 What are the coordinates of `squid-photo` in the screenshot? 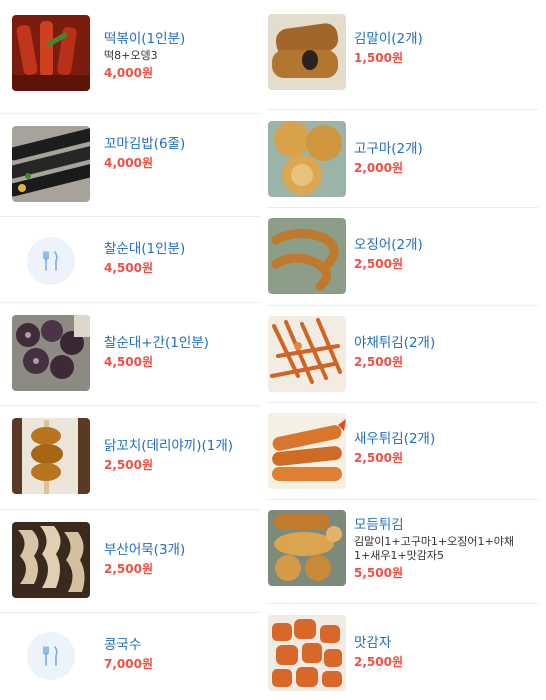 It's located at (307, 256).